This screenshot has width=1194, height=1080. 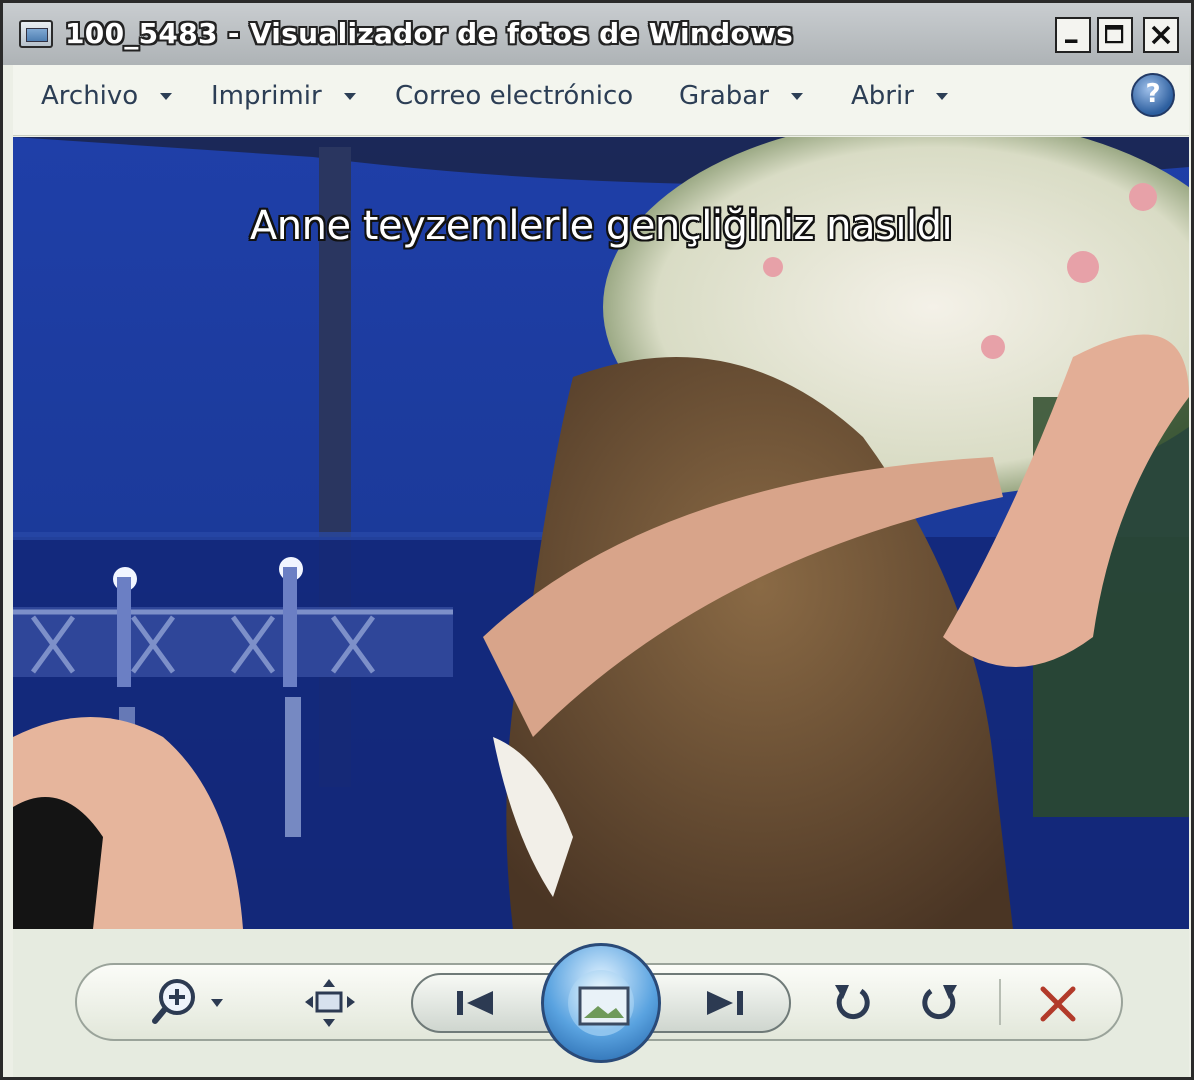 I want to click on close-window-button, so click(x=1161, y=35).